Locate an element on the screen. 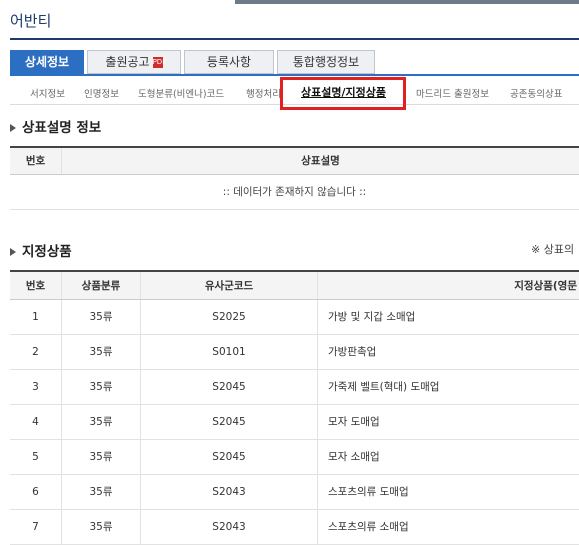 This screenshot has width=579, height=545. cell-goods: 모자 소매업 is located at coordinates (448, 456).